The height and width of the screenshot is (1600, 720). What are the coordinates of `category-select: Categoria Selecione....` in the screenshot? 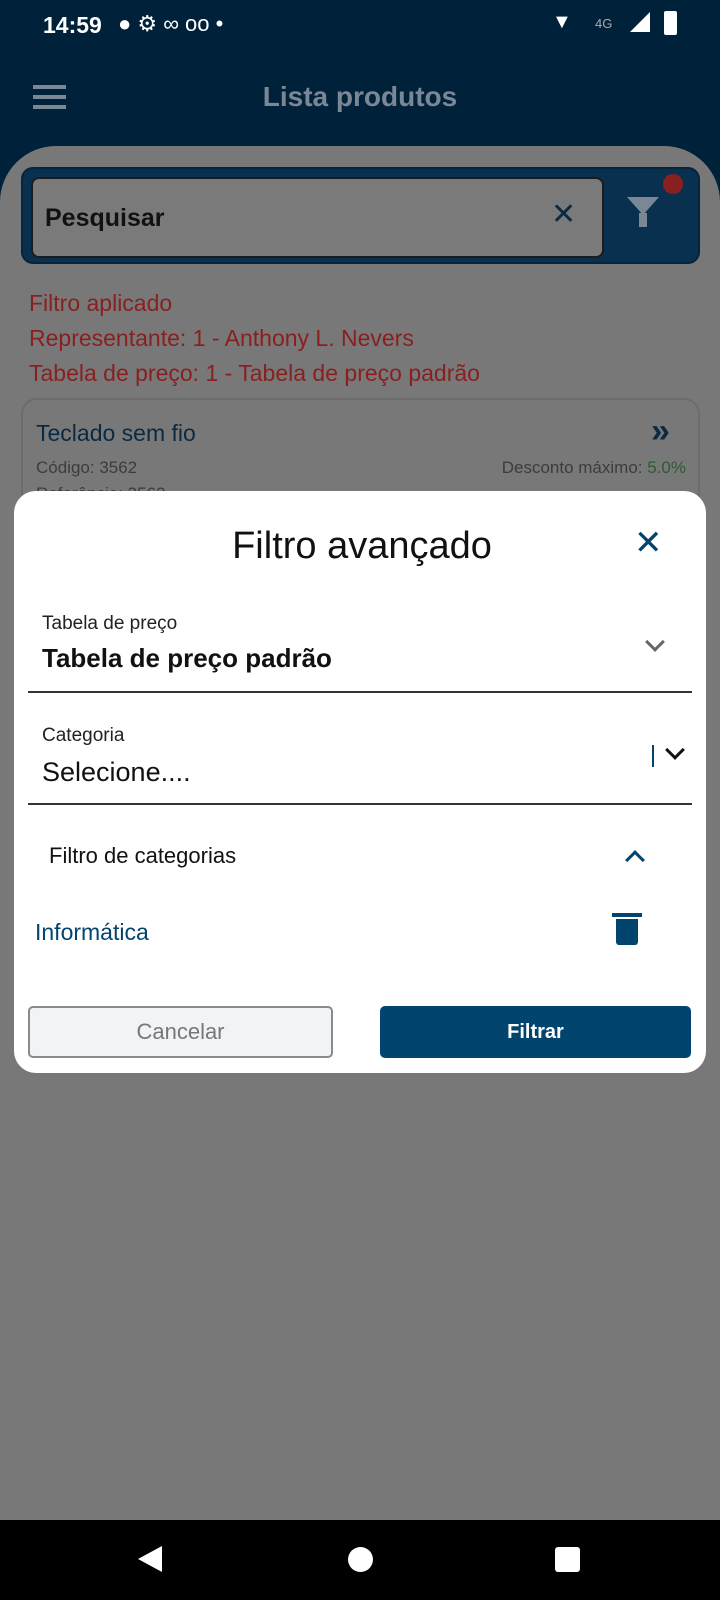 It's located at (360, 759).